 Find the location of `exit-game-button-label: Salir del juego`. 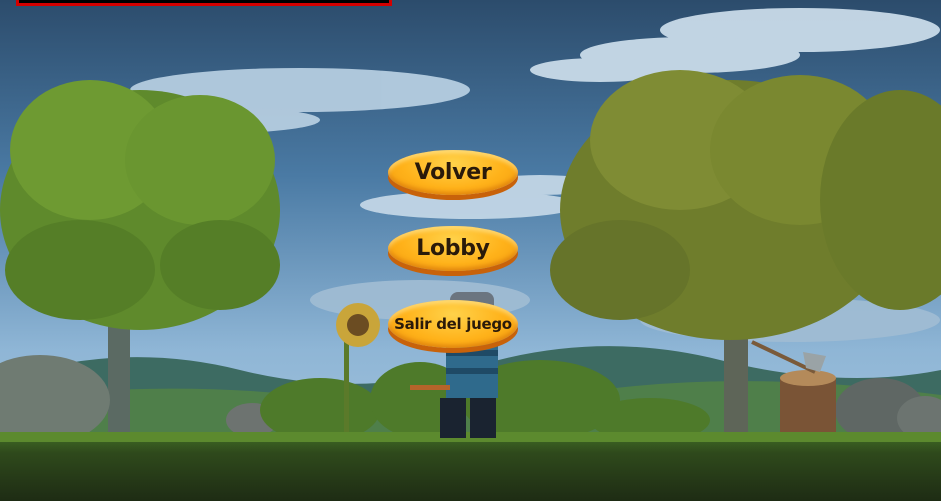

exit-game-button-label: Salir del juego is located at coordinates (453, 324).